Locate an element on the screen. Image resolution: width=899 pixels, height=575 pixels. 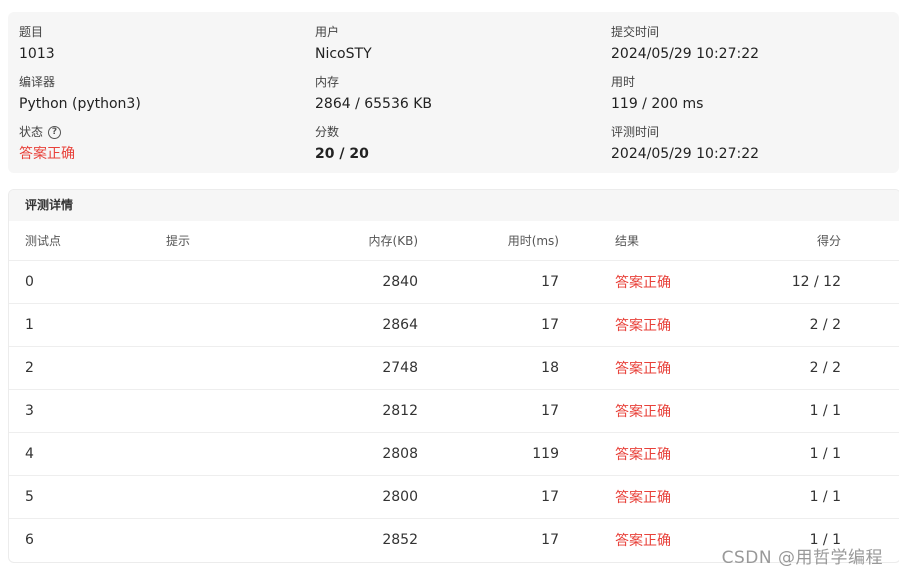
table-row: 1 2864 17 答案正确 2 / 2 is located at coordinates (454, 325).